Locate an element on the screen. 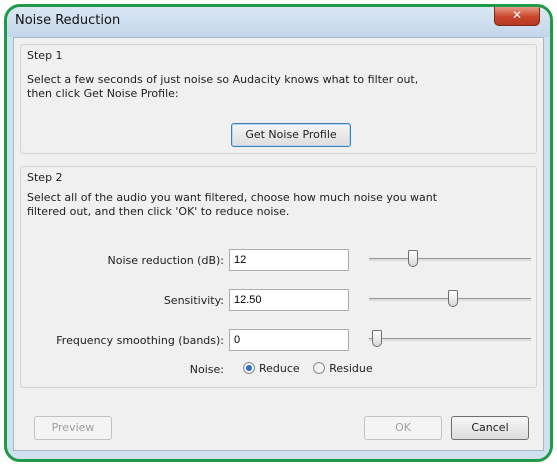  sensitivity-input is located at coordinates (289, 300).